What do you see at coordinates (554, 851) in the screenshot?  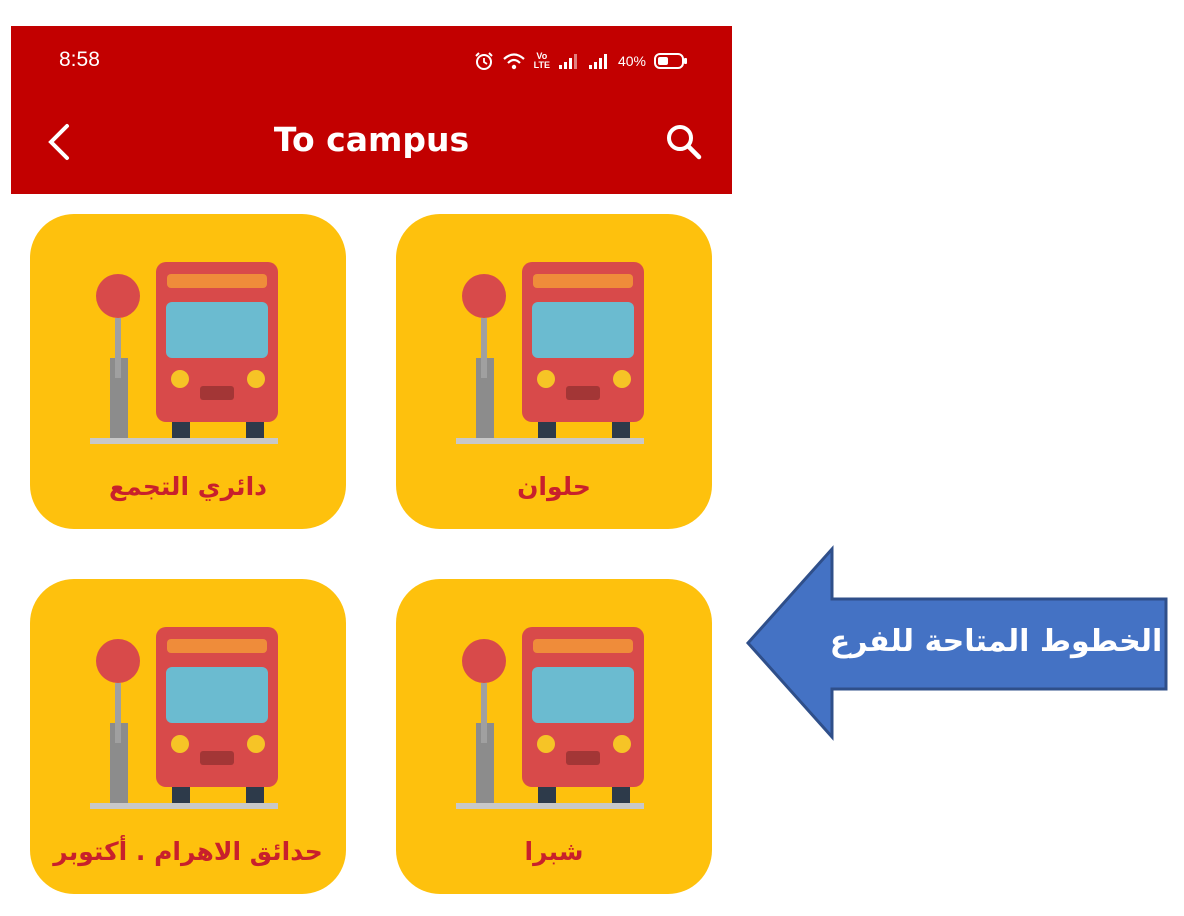 I see `route-label: شبرا` at bounding box center [554, 851].